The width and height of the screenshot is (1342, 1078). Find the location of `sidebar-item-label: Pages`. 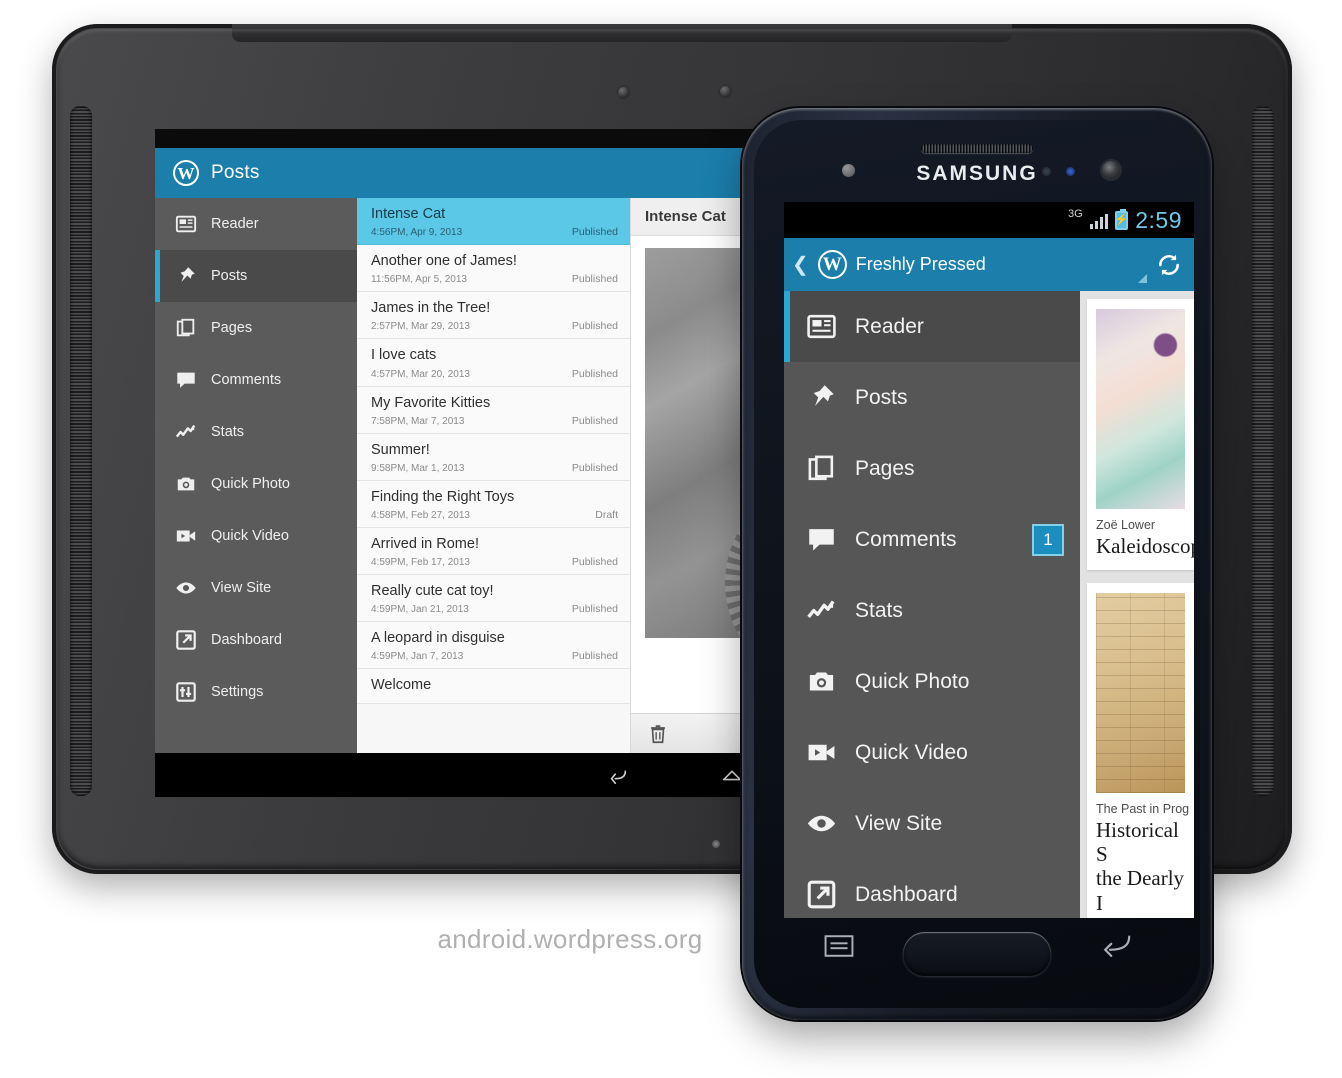

sidebar-item-label: Pages is located at coordinates (232, 328).